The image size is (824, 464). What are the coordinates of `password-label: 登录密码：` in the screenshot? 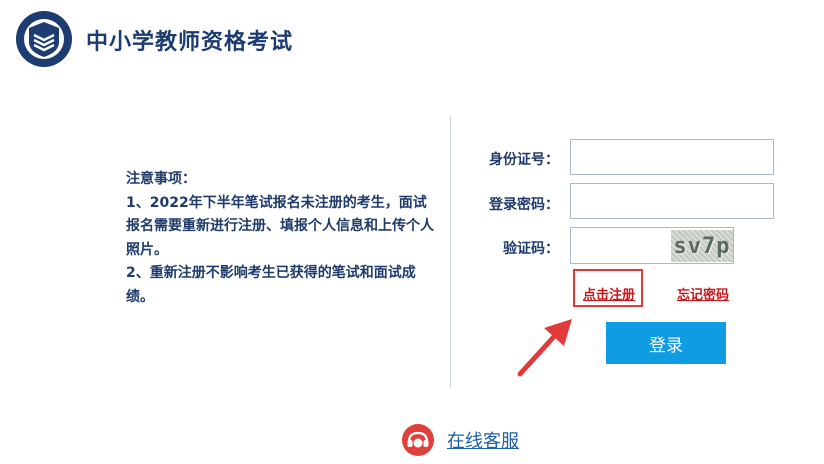 It's located at (524, 205).